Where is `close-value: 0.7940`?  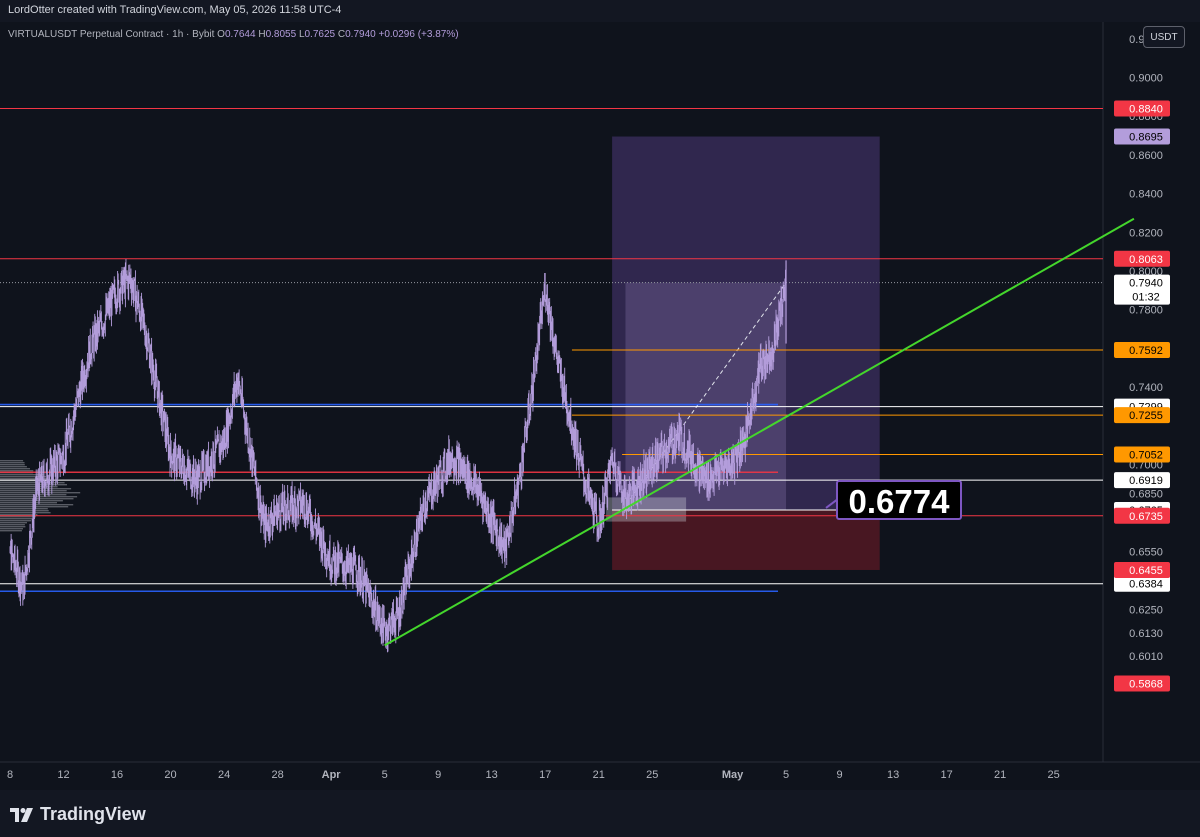
close-value: 0.7940 is located at coordinates (360, 34).